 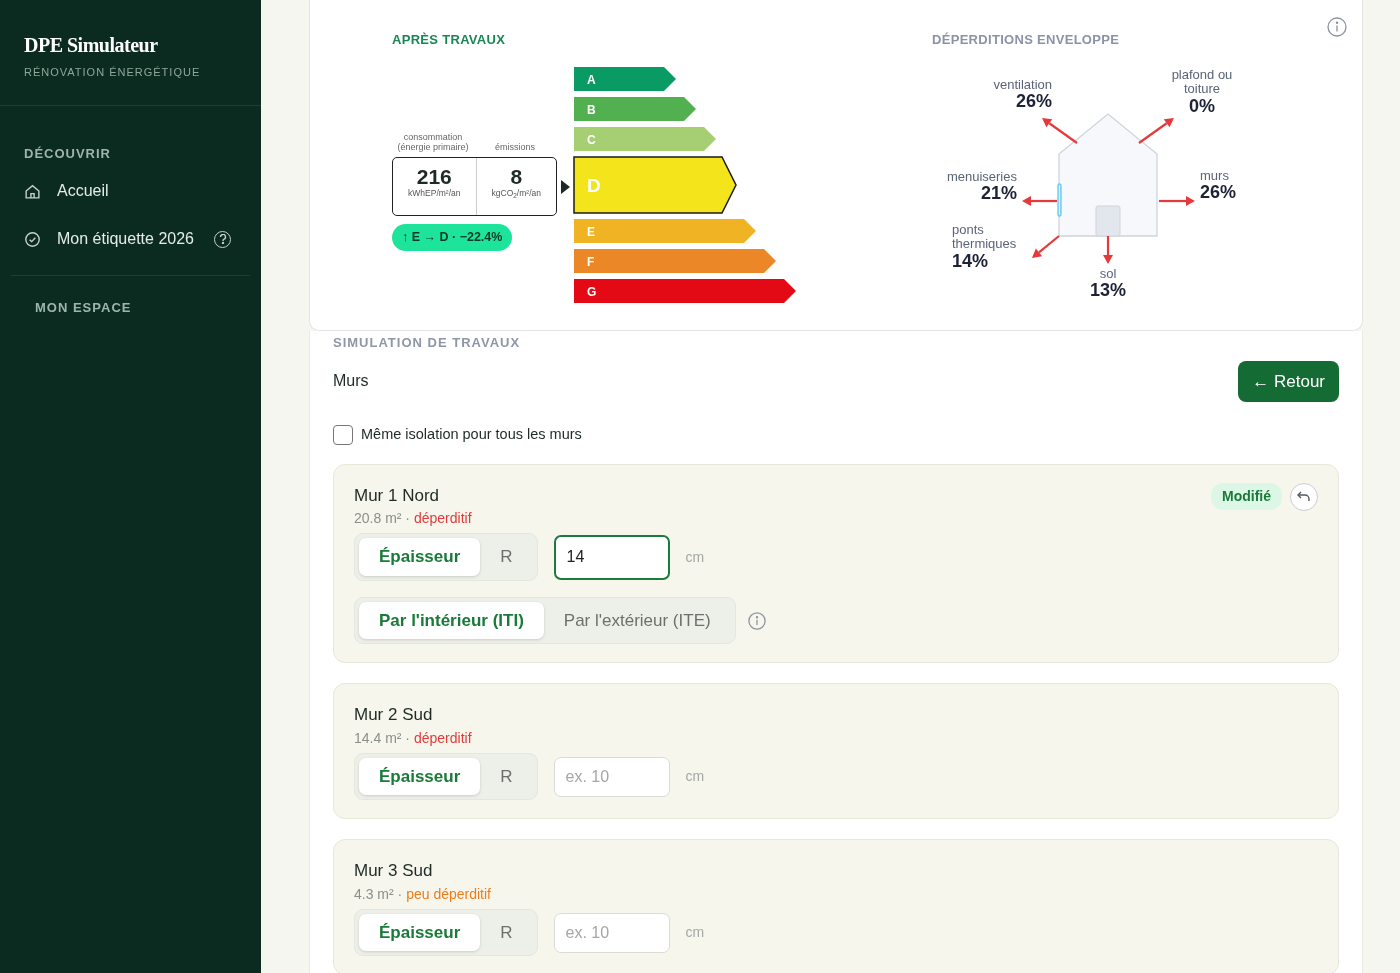 I want to click on section-heading: DÉCOUVRIR, so click(x=68, y=153).